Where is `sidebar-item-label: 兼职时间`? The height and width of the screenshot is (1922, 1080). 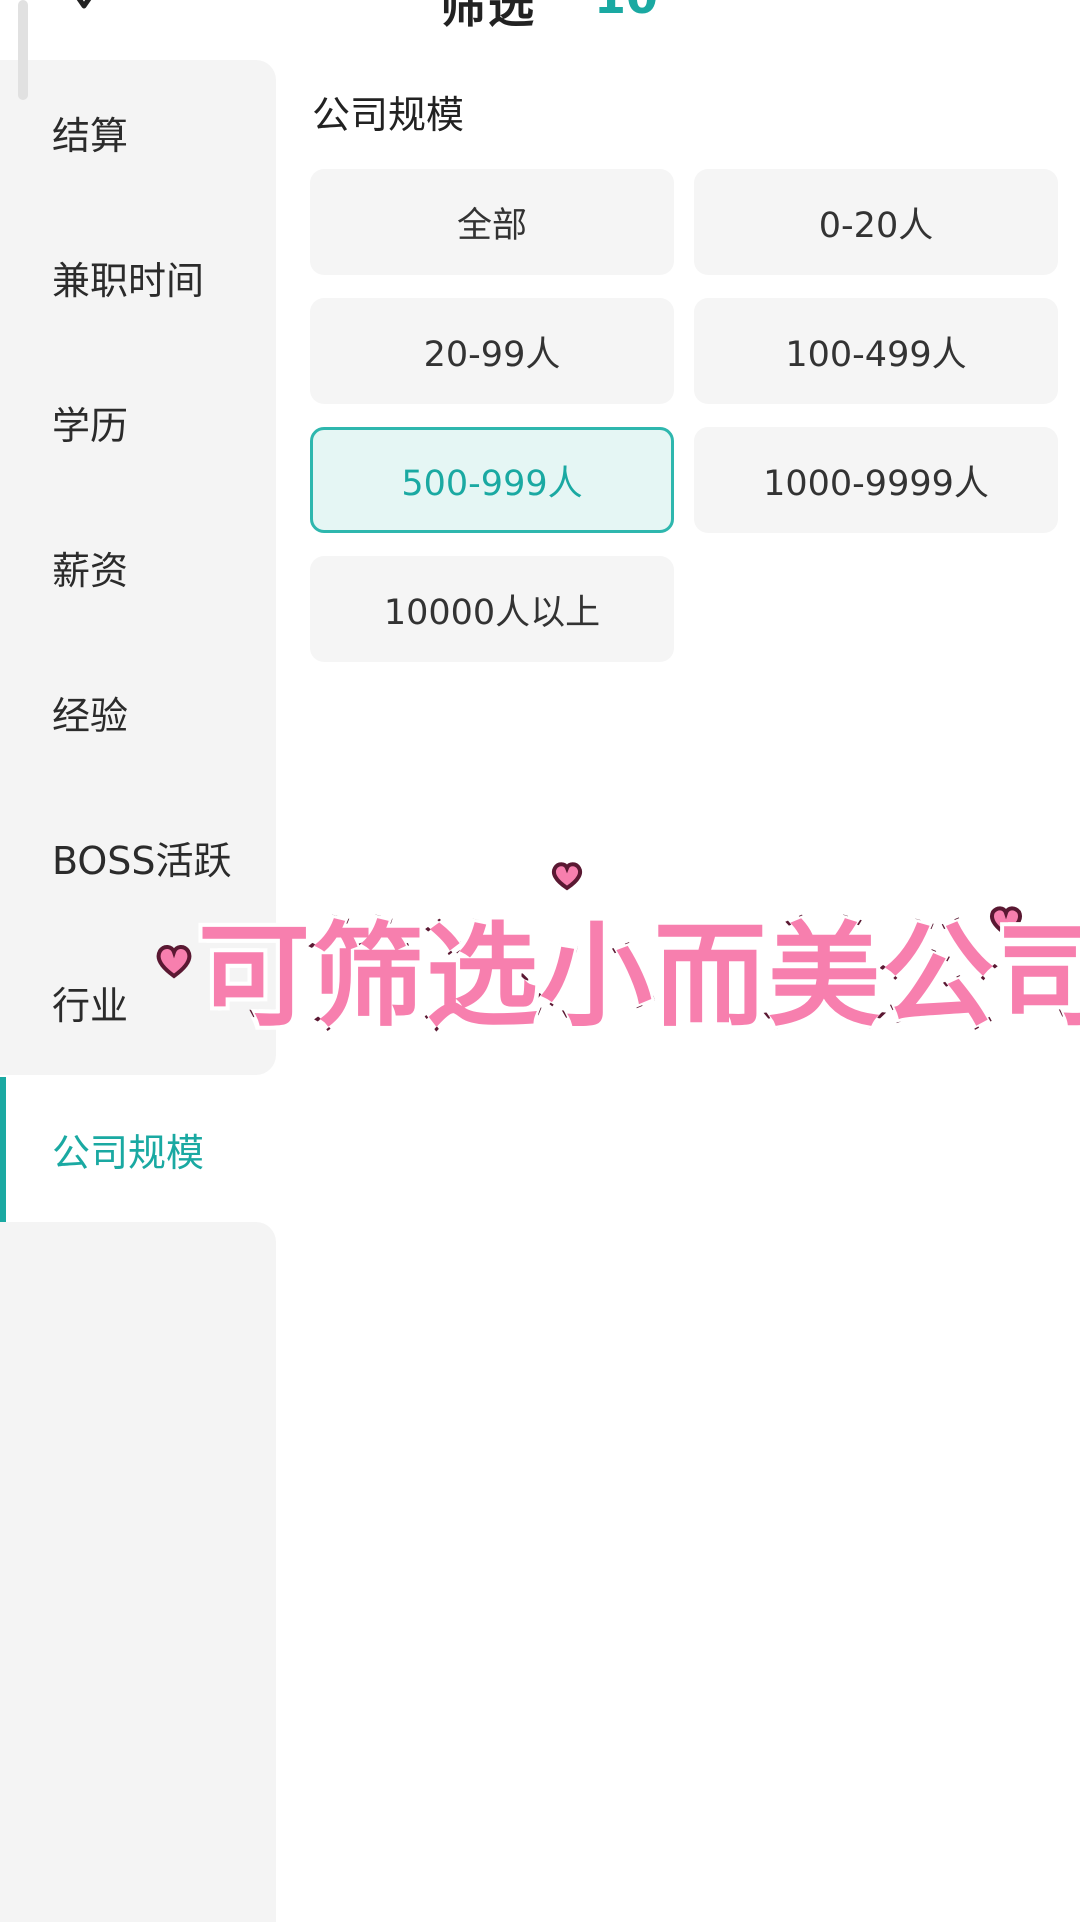 sidebar-item-label: 兼职时间 is located at coordinates (128, 281).